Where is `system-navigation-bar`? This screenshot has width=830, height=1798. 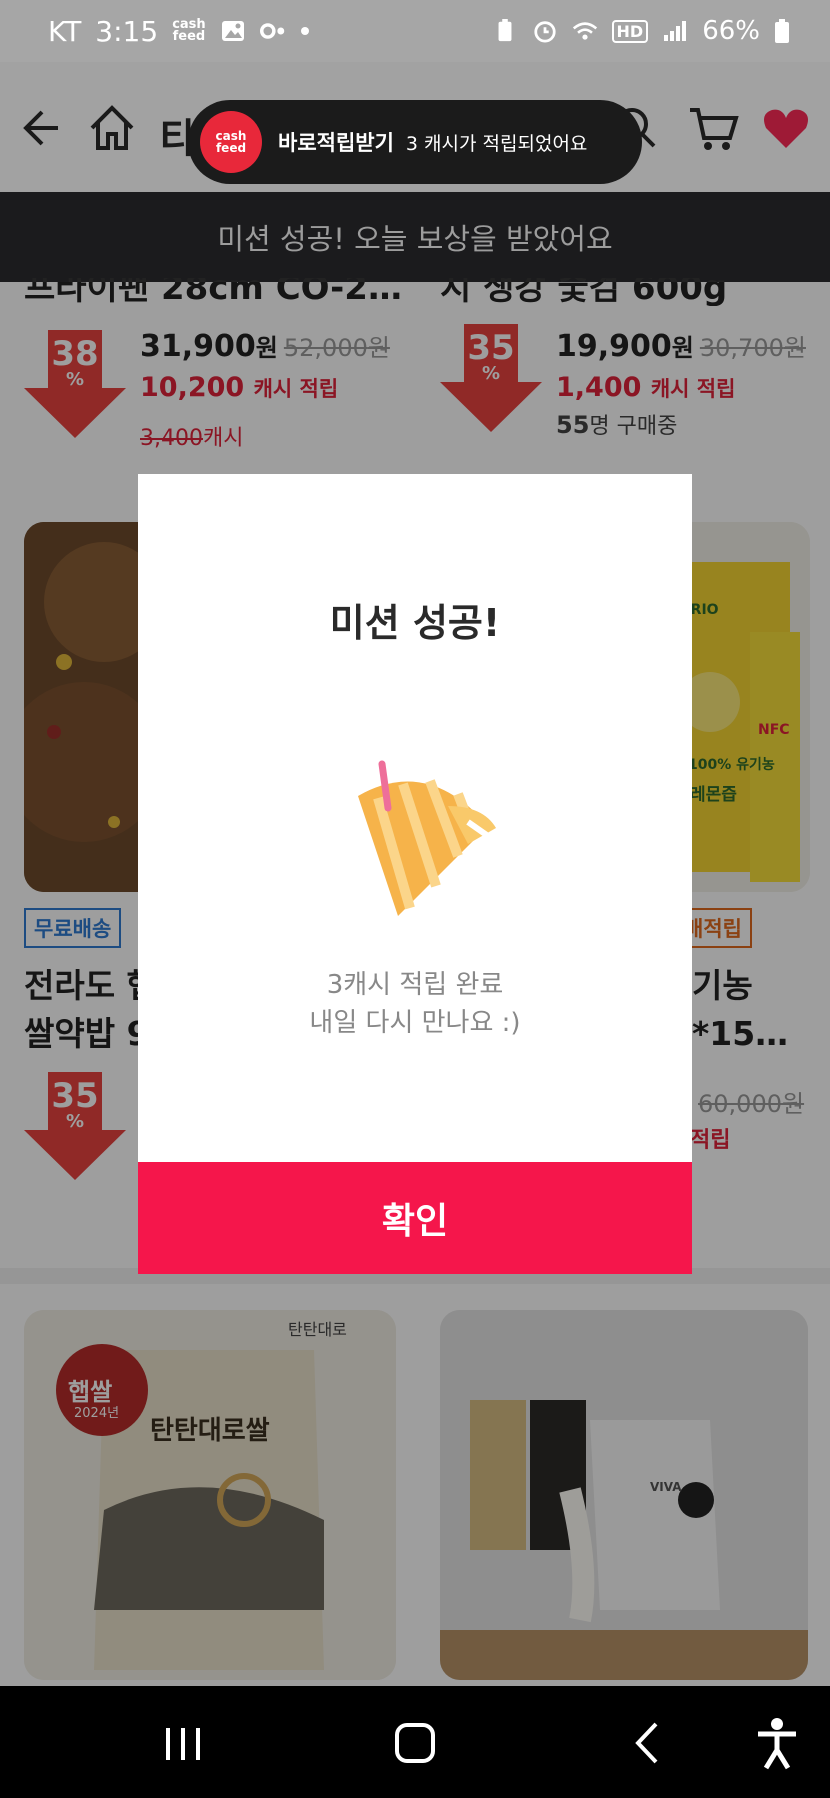 system-navigation-bar is located at coordinates (415, 1742).